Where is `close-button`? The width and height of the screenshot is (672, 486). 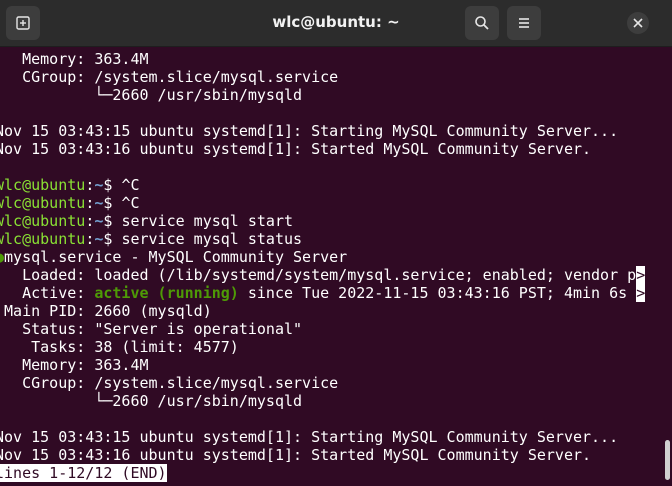 close-button is located at coordinates (638, 23).